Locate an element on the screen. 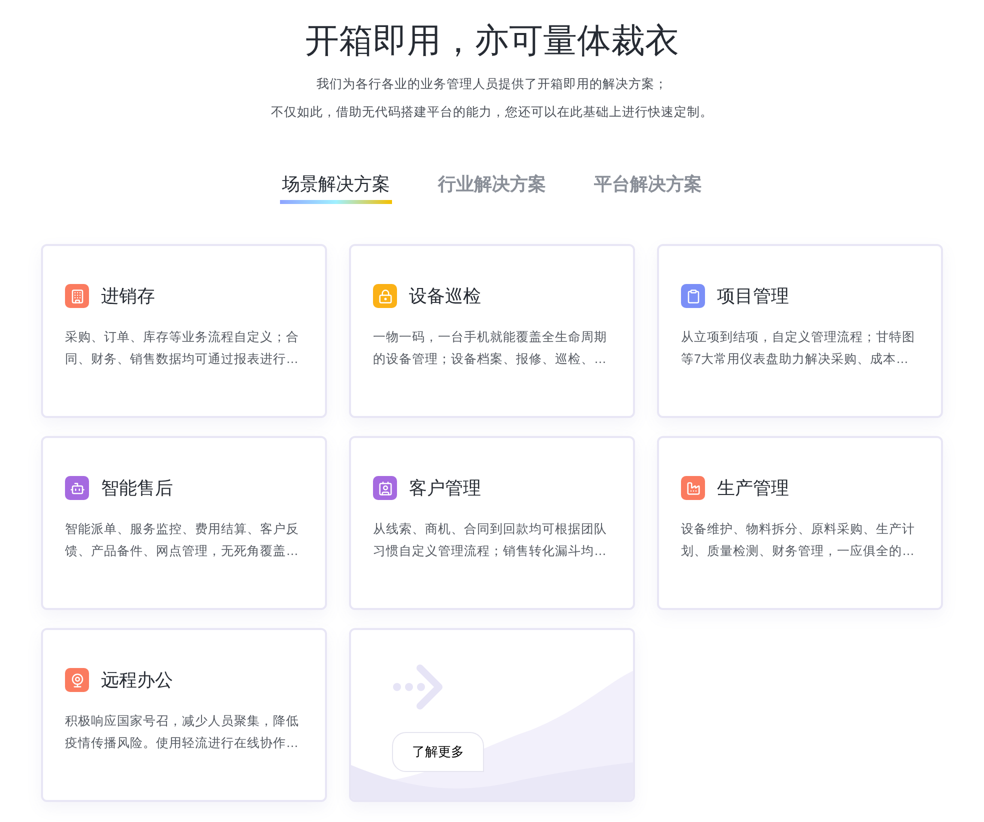 Image resolution: width=984 pixels, height=822 pixels. card-title: 智能售后 is located at coordinates (137, 488).